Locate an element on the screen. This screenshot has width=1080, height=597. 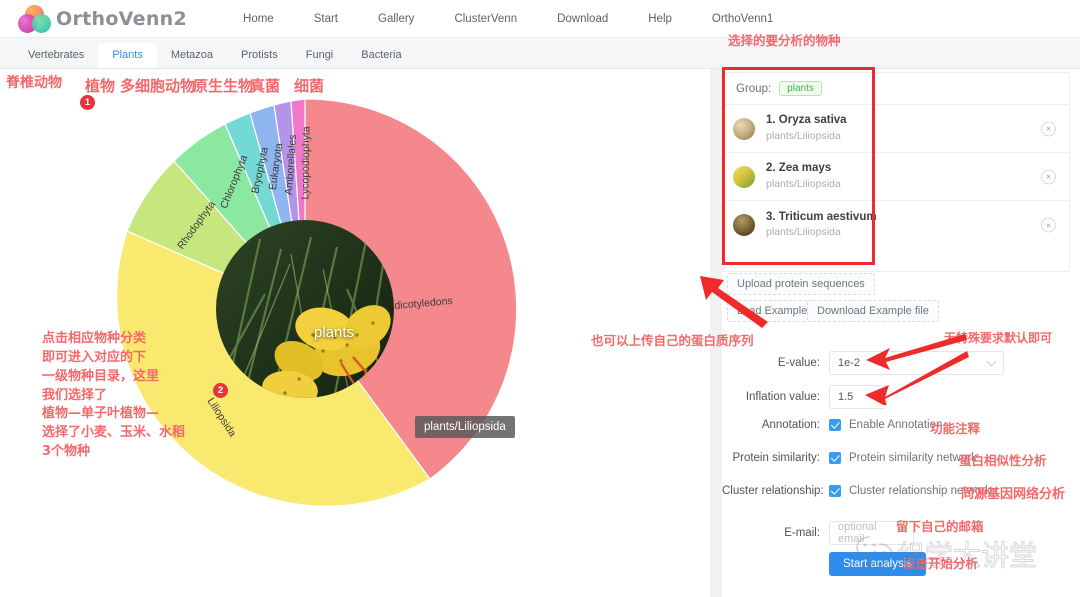
species-name: 1. Oryza sativa is located at coordinates (806, 120).